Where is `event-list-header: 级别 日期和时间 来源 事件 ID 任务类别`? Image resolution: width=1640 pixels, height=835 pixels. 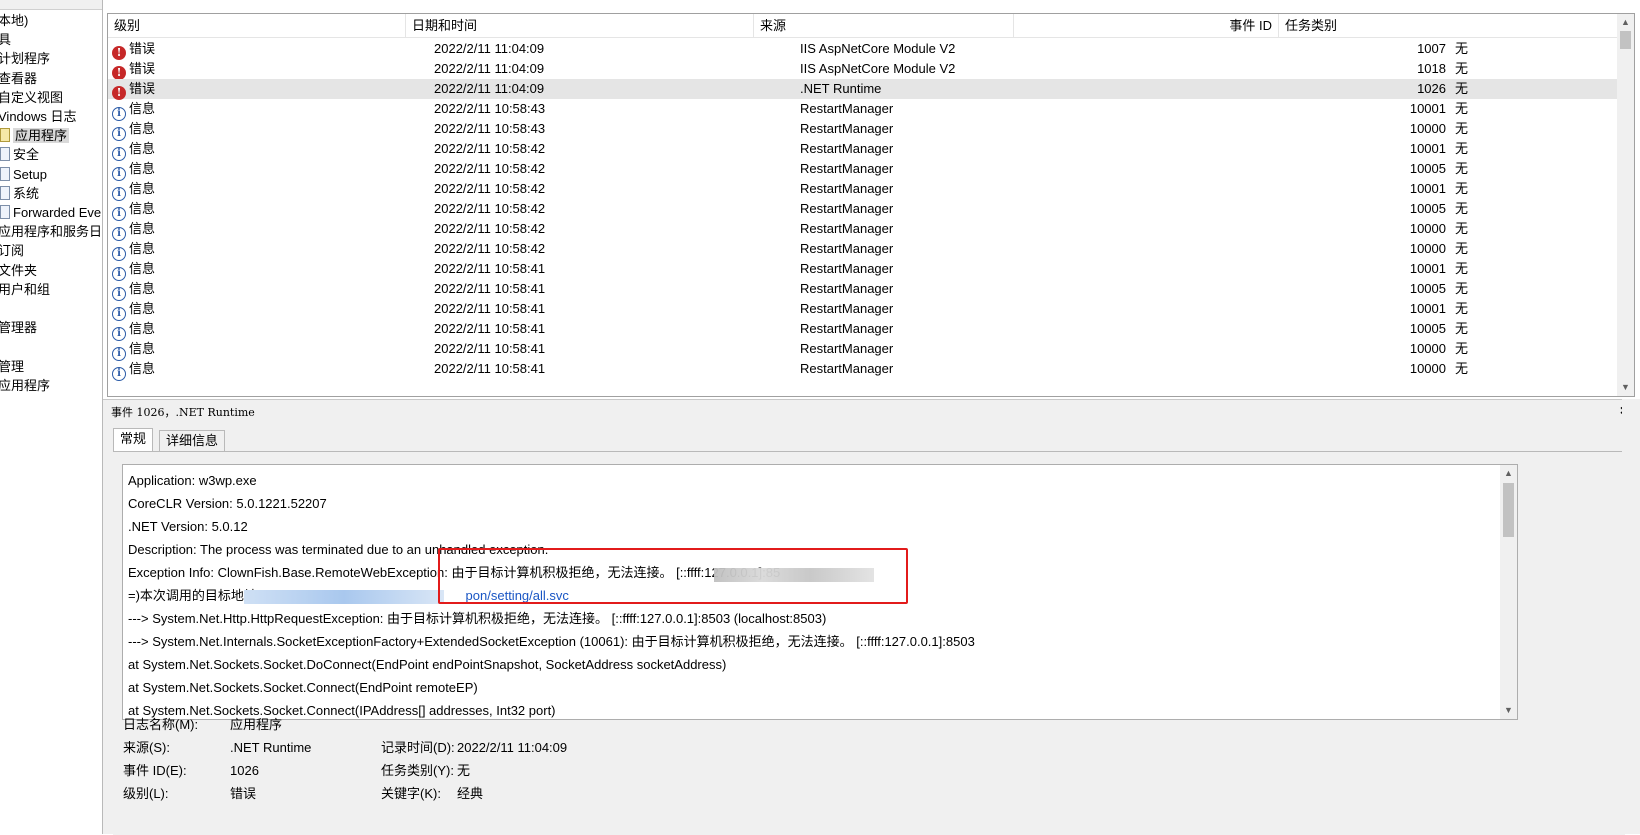 event-list-header: 级别 日期和时间 来源 事件 ID 任务类别 is located at coordinates (863, 26).